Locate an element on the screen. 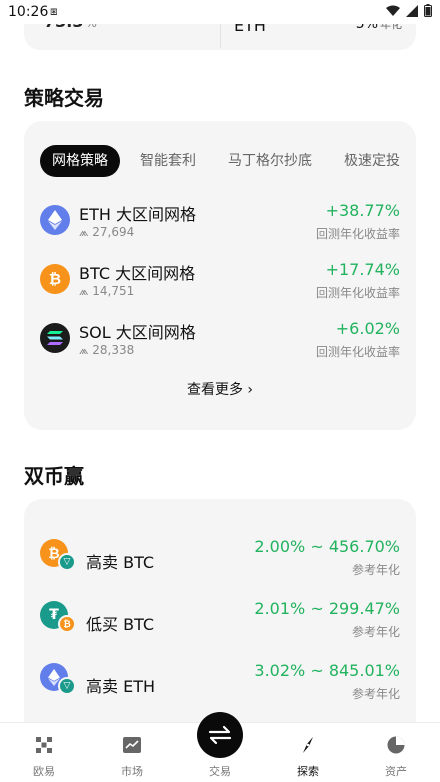 The image size is (440, 782). grid-name: BTC 大区间网格 is located at coordinates (137, 273).